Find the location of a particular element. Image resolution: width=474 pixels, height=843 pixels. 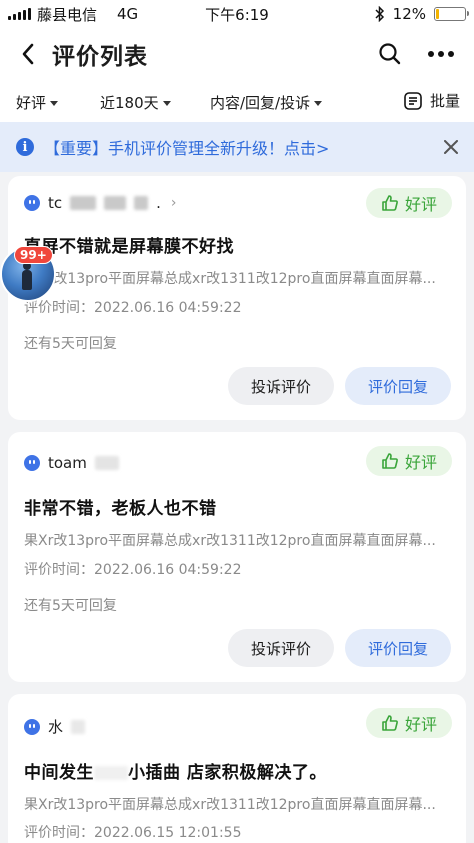

batch-label: 批量 is located at coordinates (444, 101).